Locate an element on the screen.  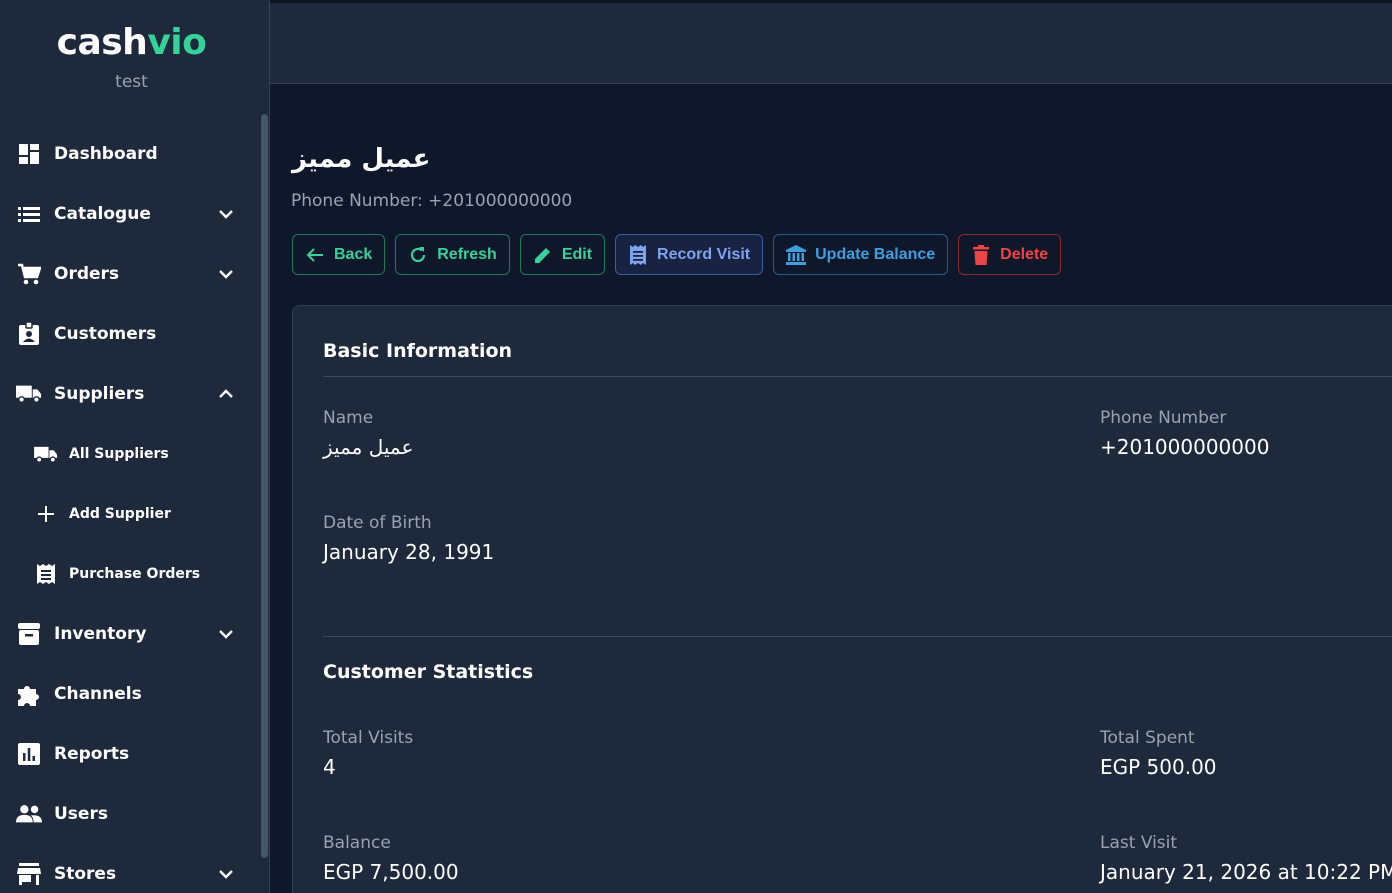
customer-stats-title: Customer Statistics is located at coordinates (428, 672).